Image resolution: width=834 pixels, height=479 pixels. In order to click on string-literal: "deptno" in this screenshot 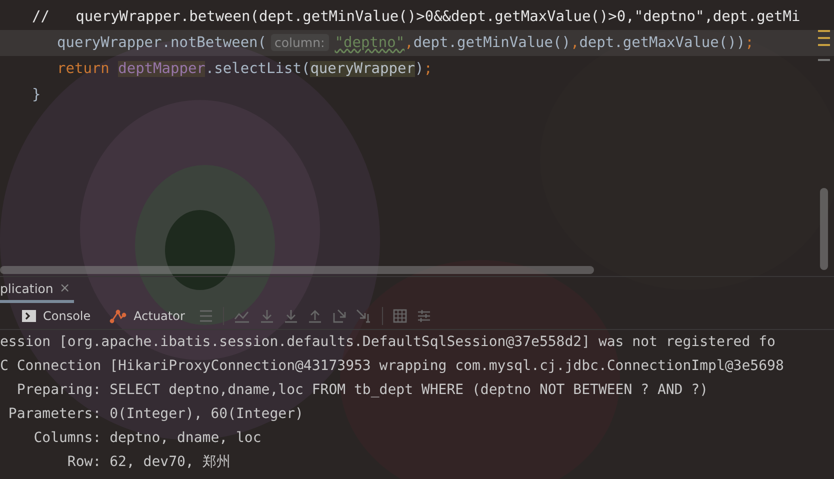, I will do `click(369, 43)`.